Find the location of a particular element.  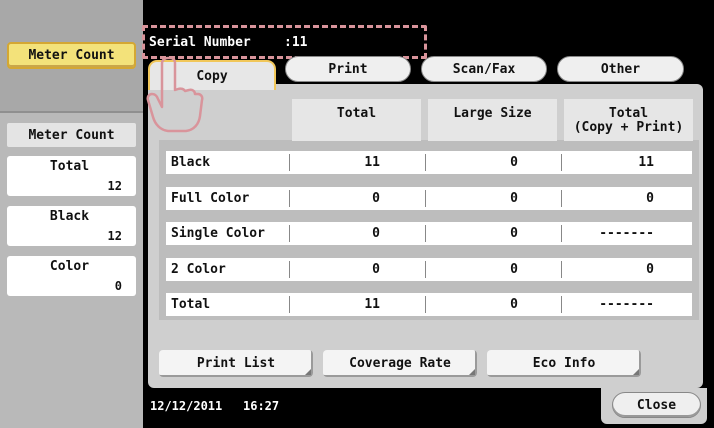

print-list-button: Print List is located at coordinates (236, 363).